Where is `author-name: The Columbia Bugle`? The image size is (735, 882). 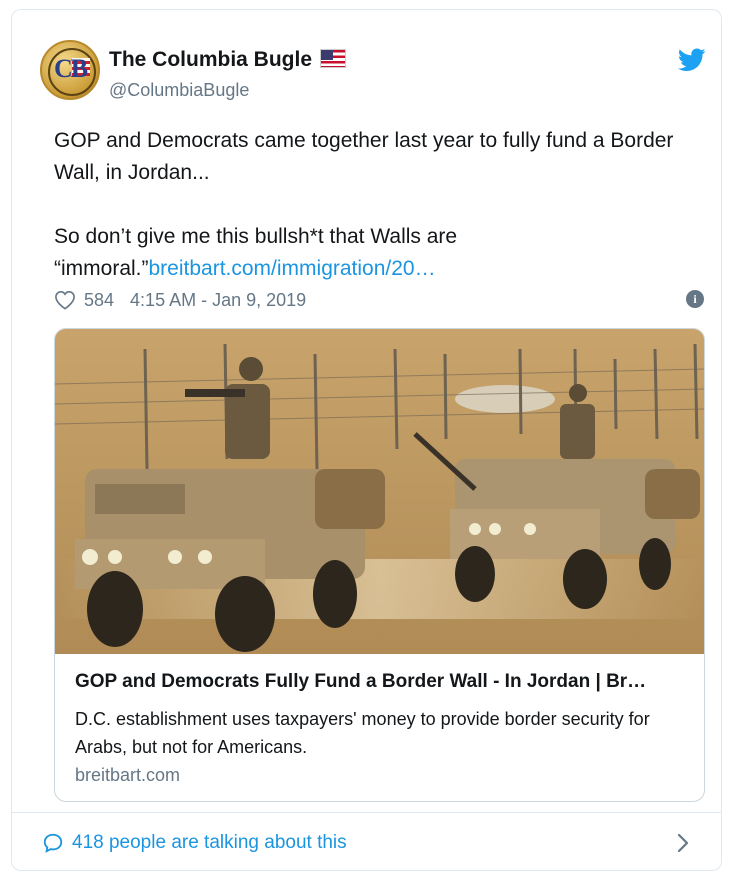
author-name: The Columbia Bugle is located at coordinates (210, 59).